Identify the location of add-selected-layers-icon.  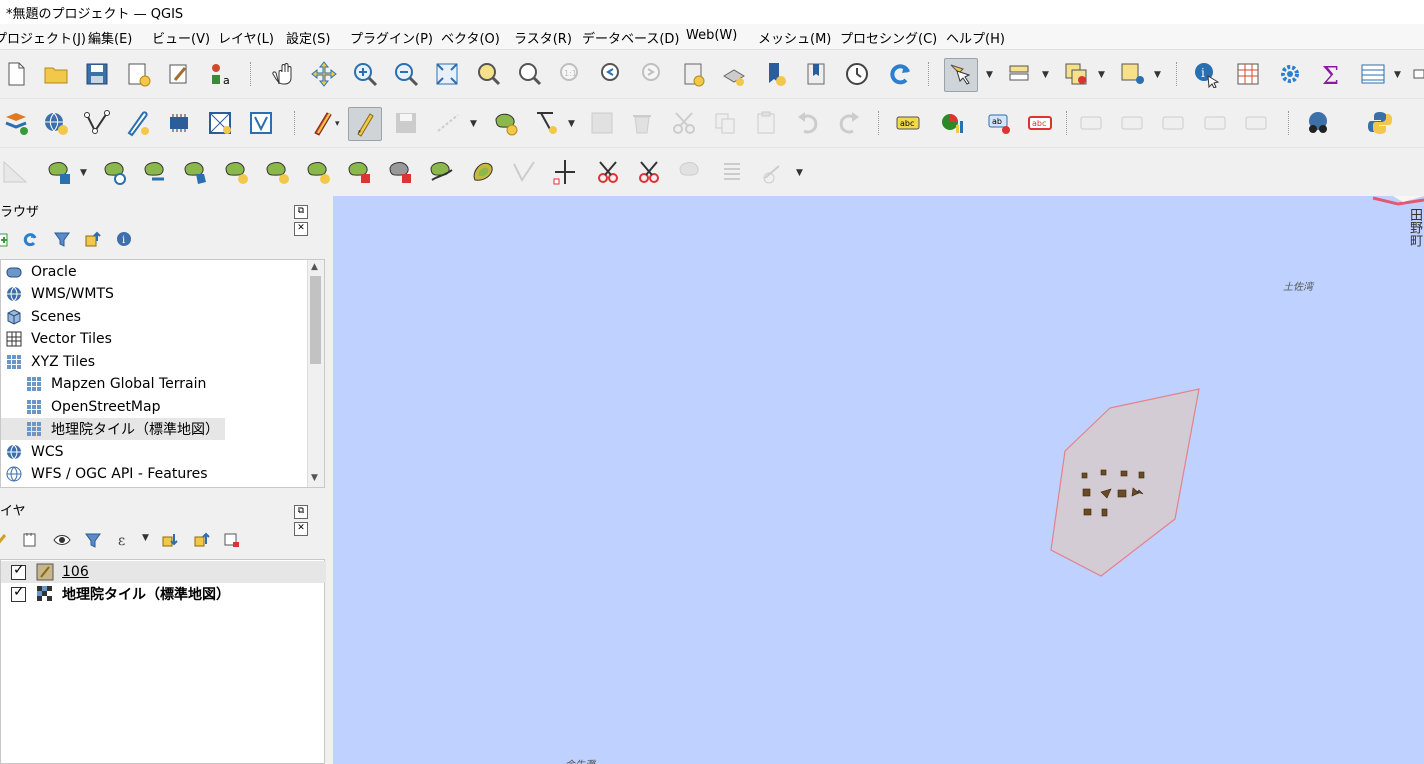
(6, 239).